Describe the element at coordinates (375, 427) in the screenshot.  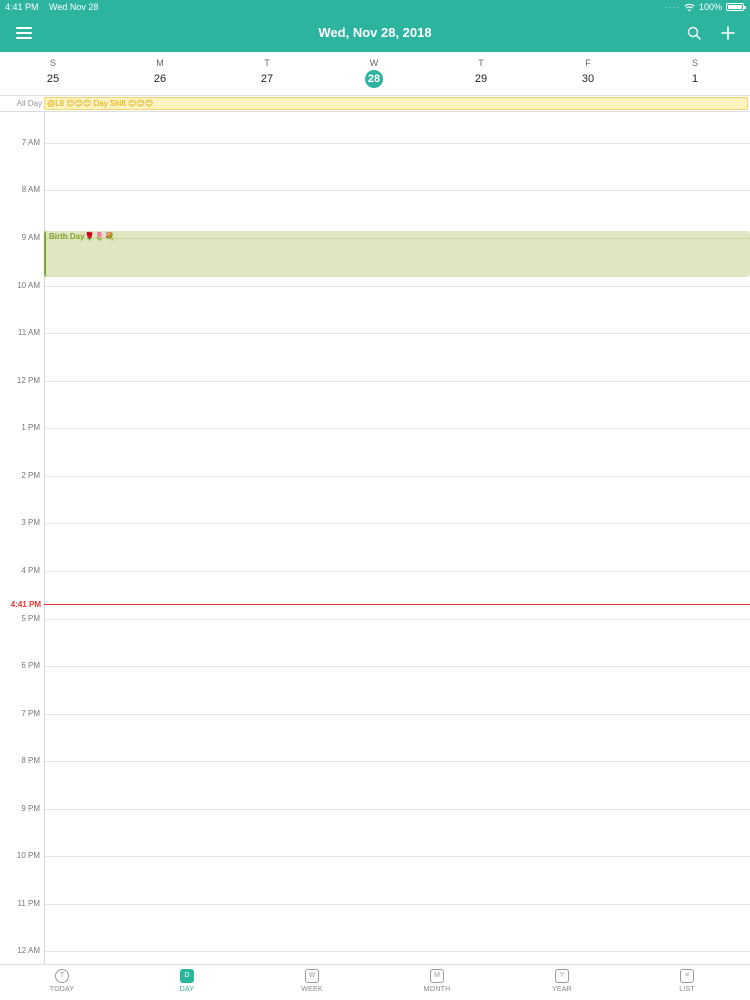
I see `hour-row: 1 PM` at that location.